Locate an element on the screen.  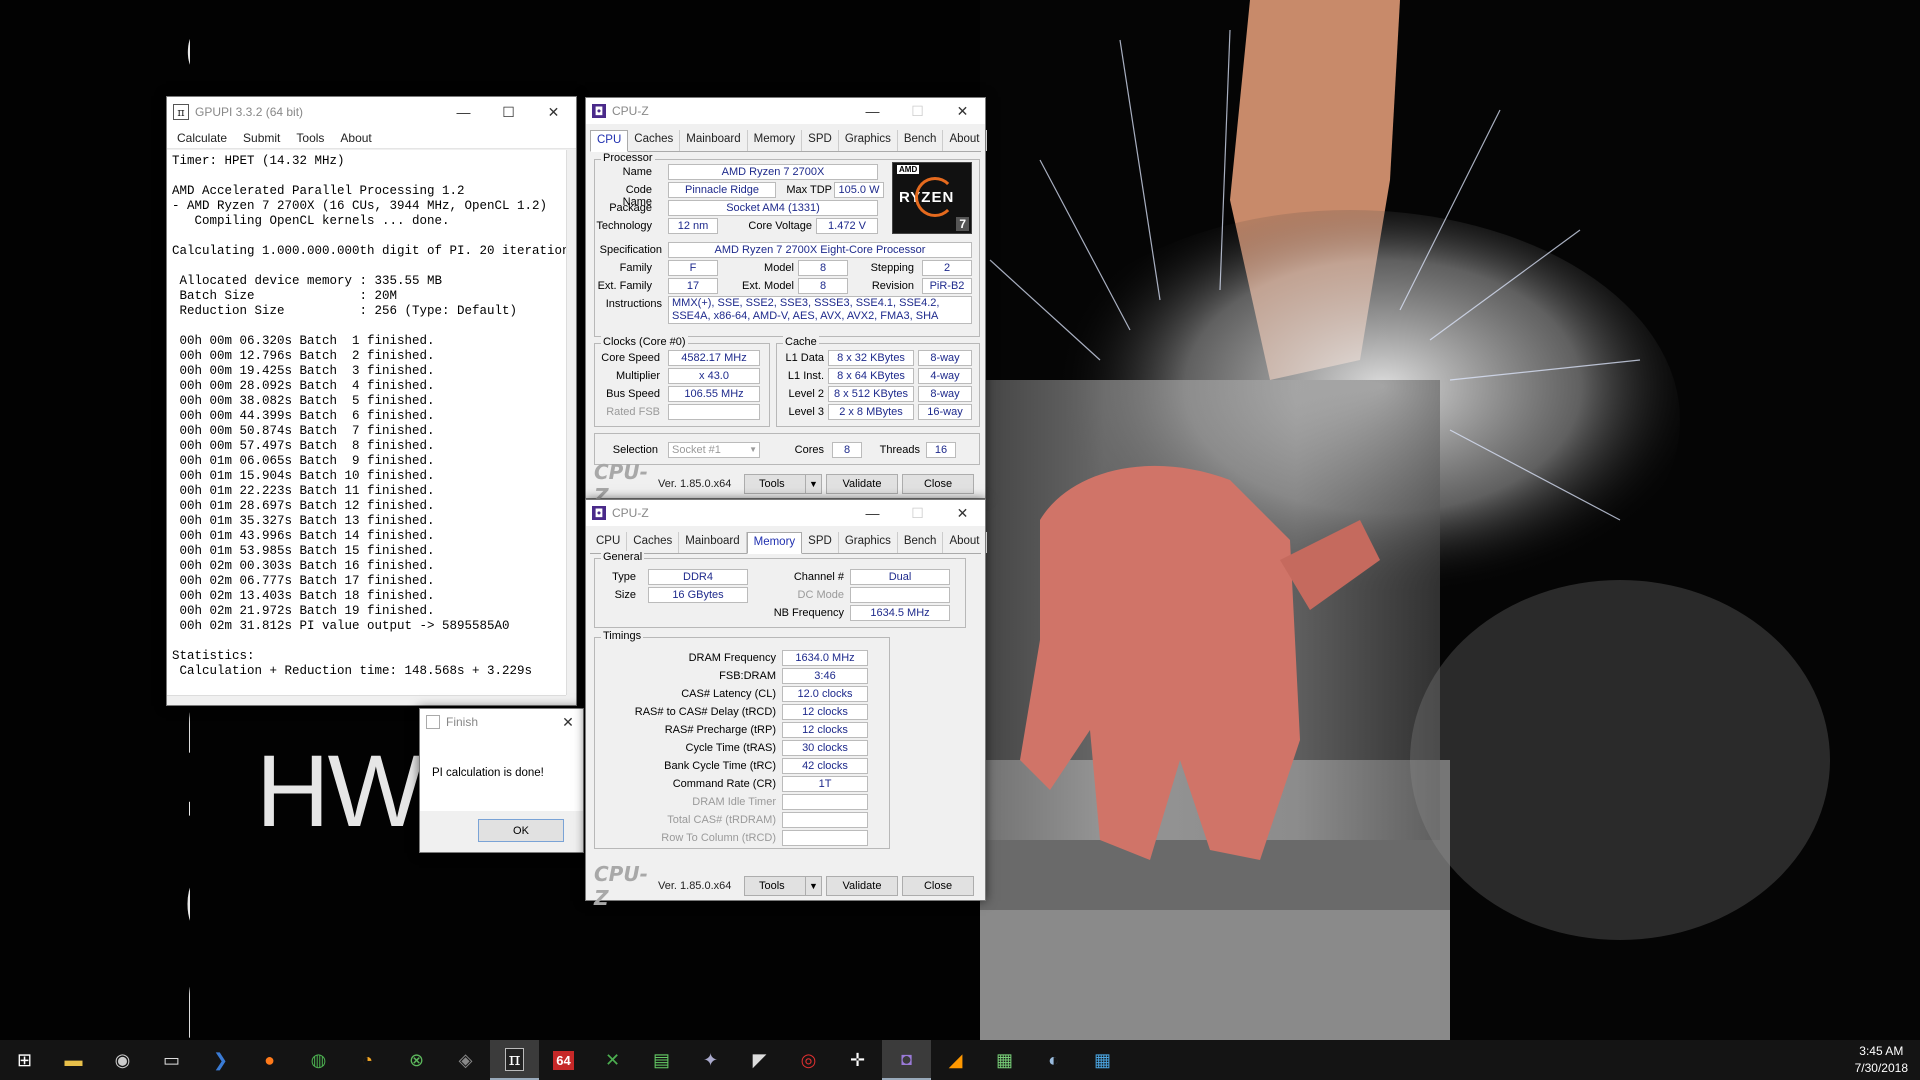
menu-about: About is located at coordinates (355, 138).